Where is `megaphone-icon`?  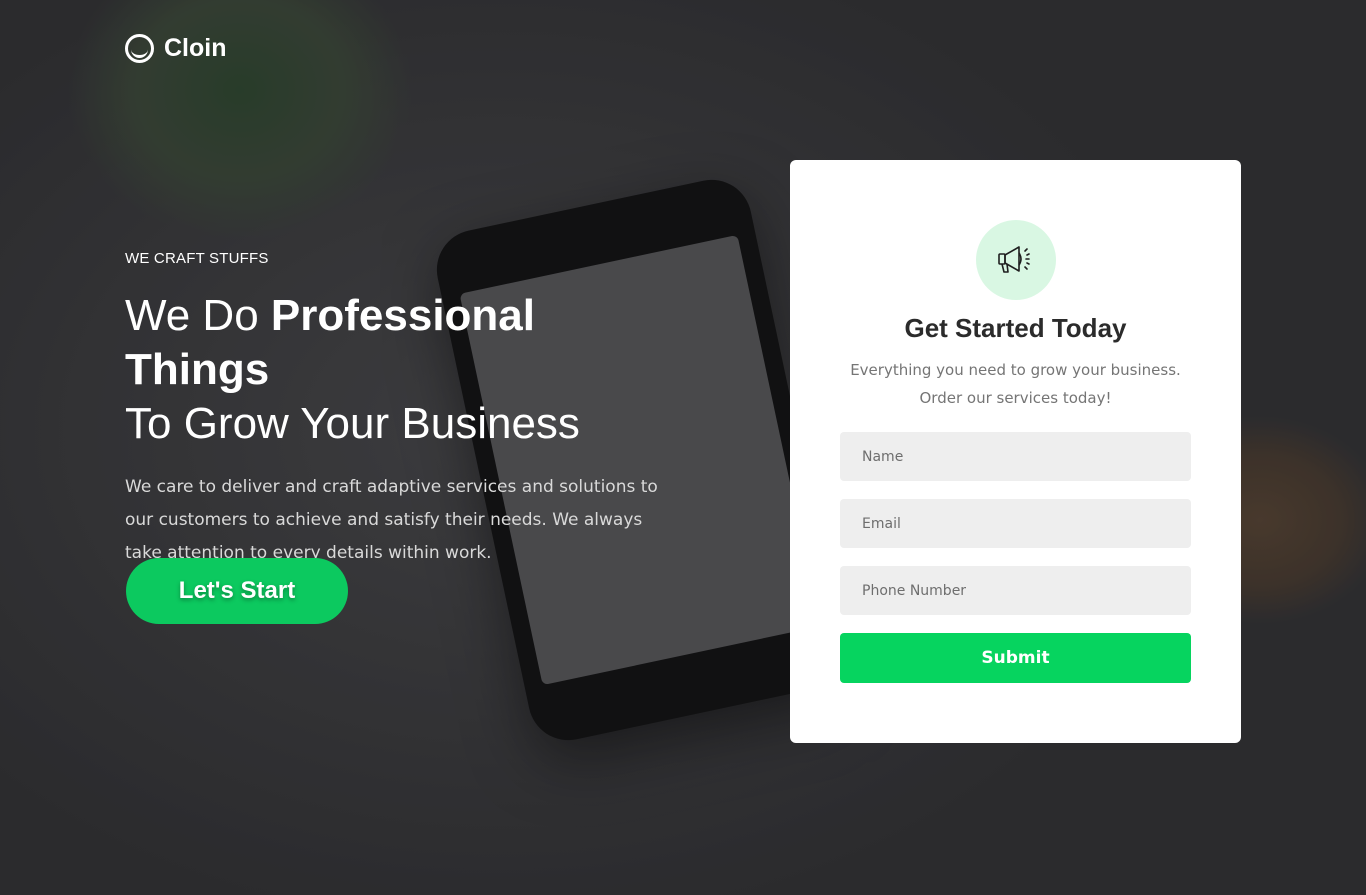
megaphone-icon is located at coordinates (1014, 259).